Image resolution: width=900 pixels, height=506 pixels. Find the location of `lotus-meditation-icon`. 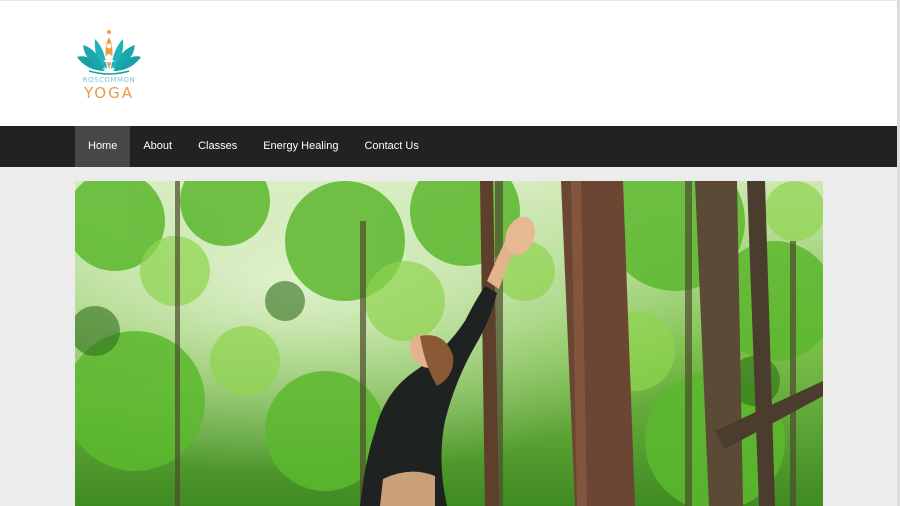

lotus-meditation-icon is located at coordinates (109, 52).